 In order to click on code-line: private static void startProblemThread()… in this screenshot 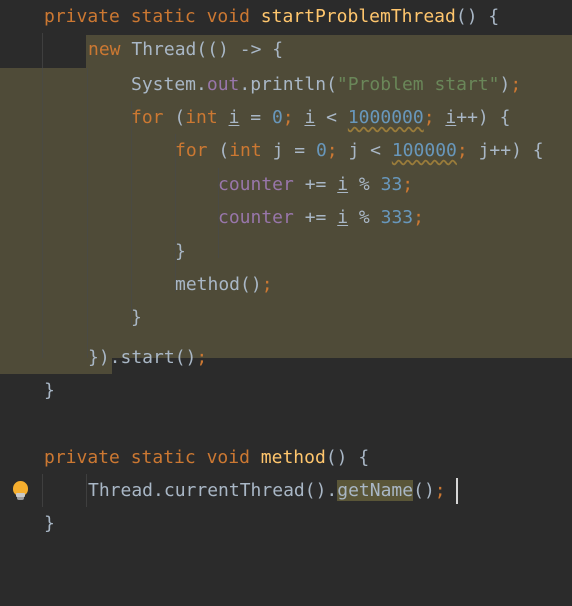, I will do `click(286, 16)`.